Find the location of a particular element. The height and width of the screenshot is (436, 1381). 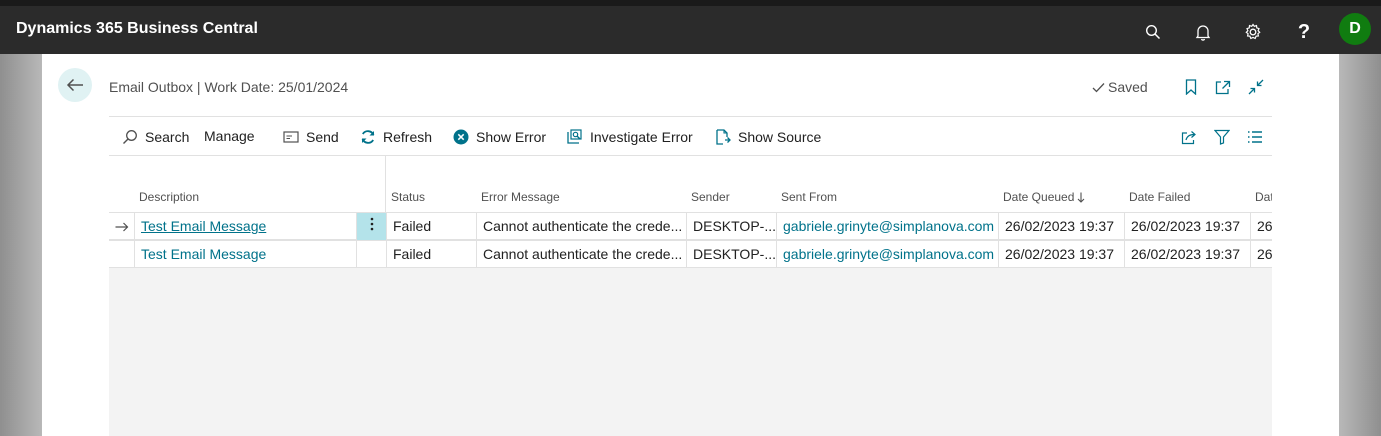

manage-action-label: Manage is located at coordinates (229, 136).